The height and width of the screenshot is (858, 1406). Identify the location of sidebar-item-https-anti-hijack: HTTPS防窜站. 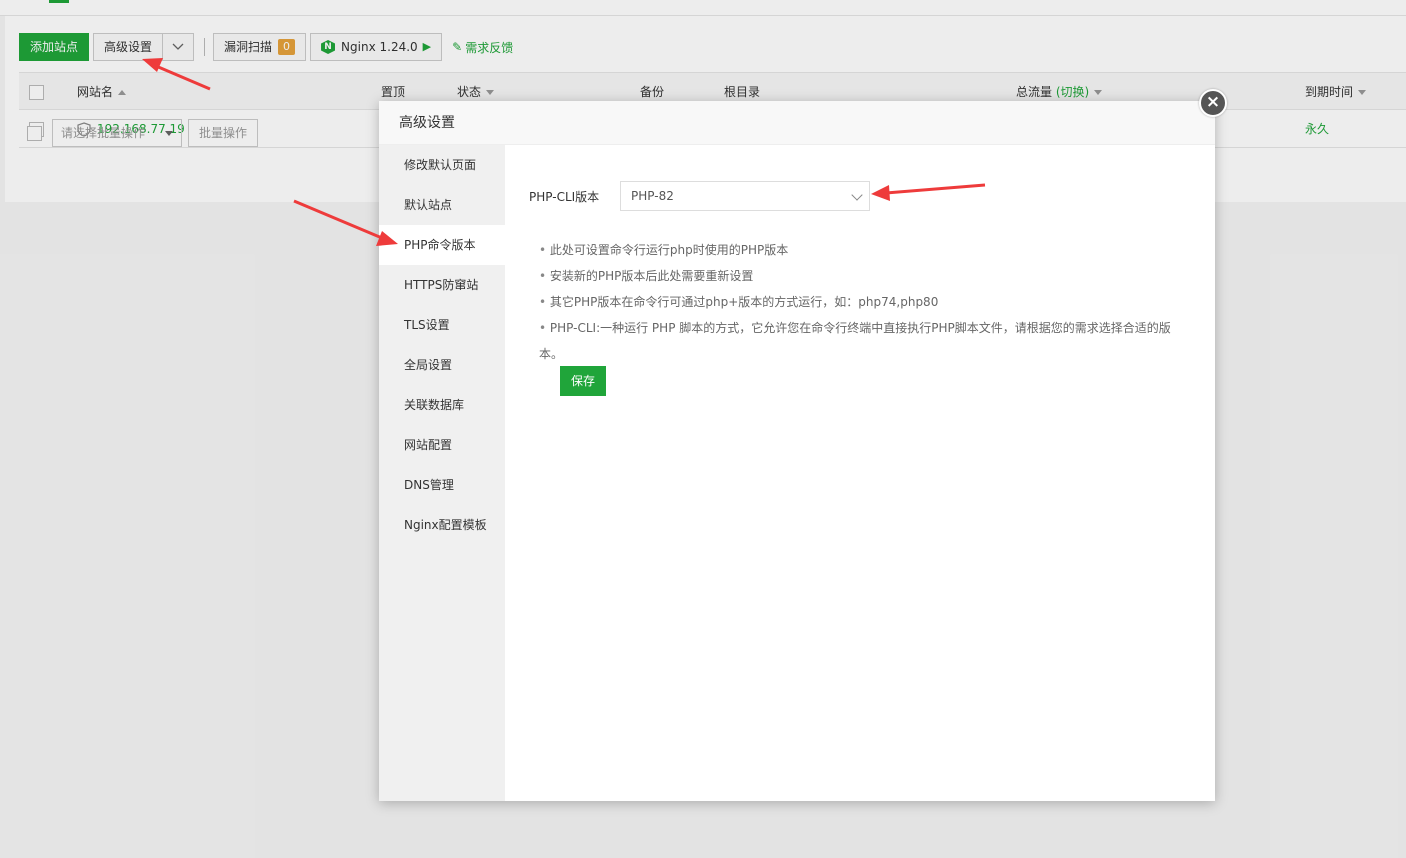
(442, 285).